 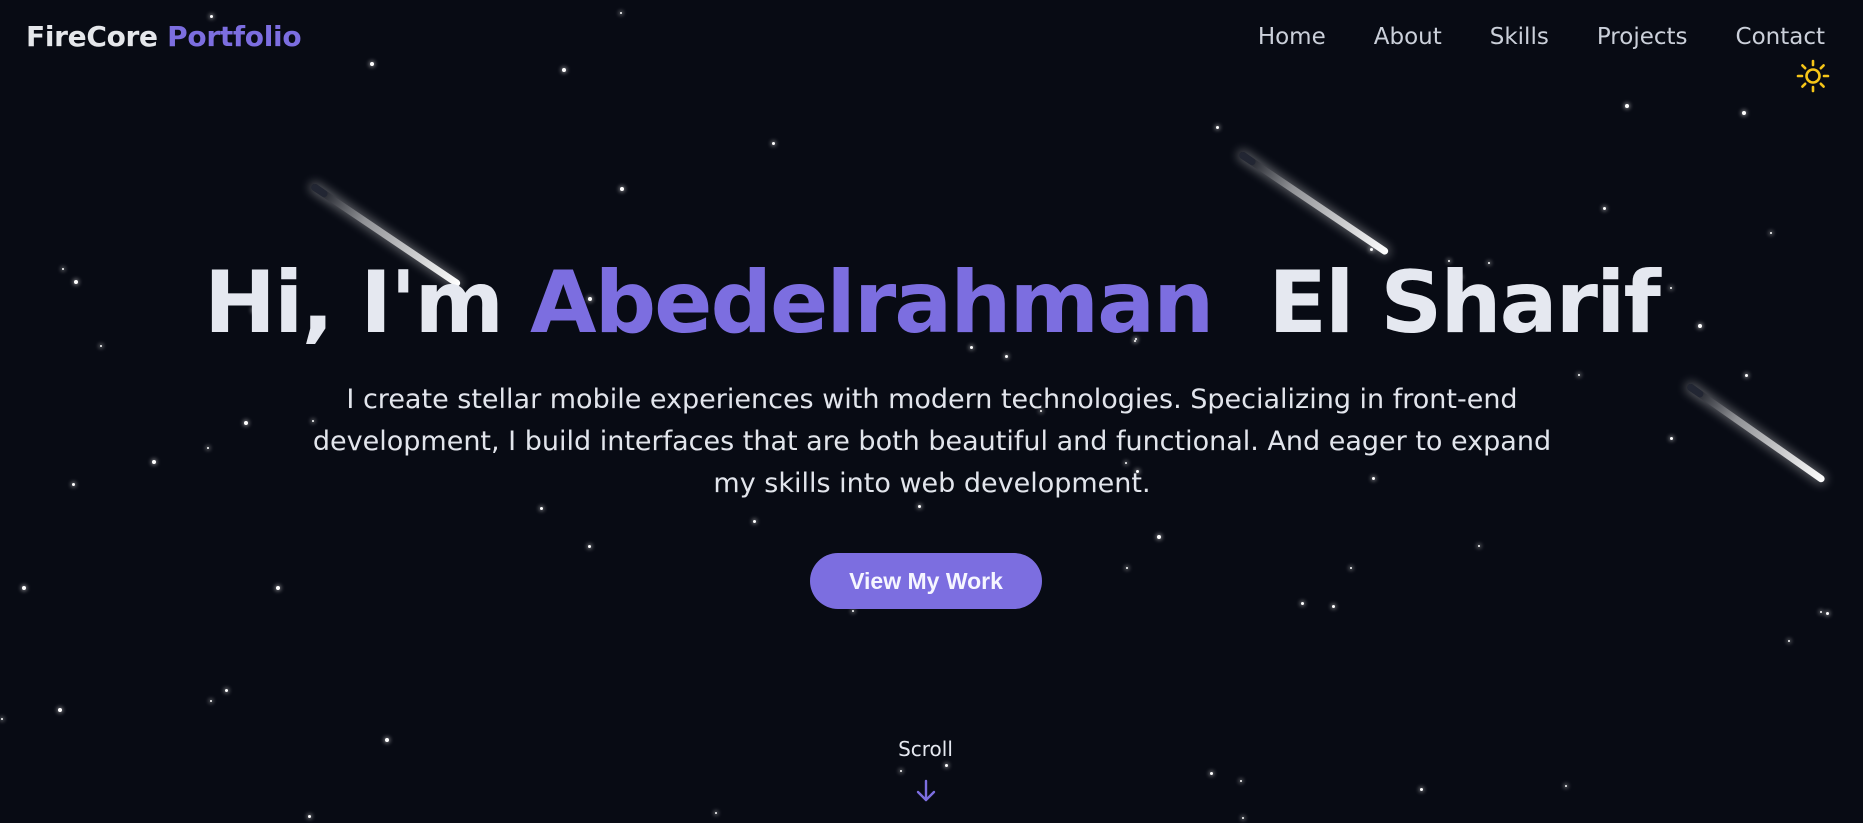 I want to click on main-nav: Home About Skills Projects Contact, so click(x=1541, y=37).